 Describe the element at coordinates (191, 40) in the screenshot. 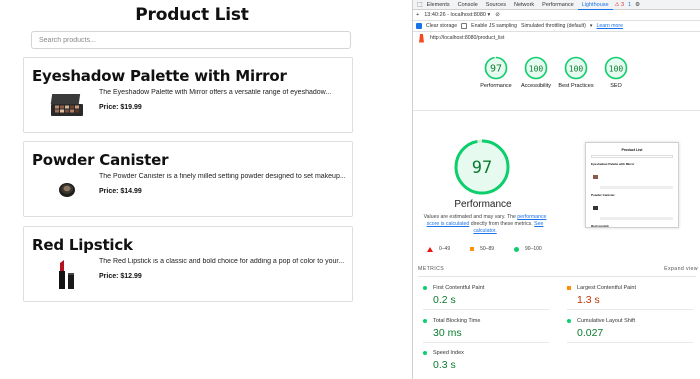

I see `search-input` at that location.